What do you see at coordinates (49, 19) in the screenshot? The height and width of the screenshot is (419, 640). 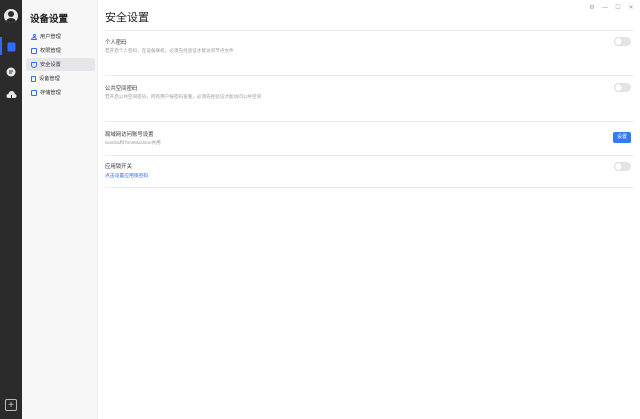 I see `sidebar-title: 设备设置` at bounding box center [49, 19].